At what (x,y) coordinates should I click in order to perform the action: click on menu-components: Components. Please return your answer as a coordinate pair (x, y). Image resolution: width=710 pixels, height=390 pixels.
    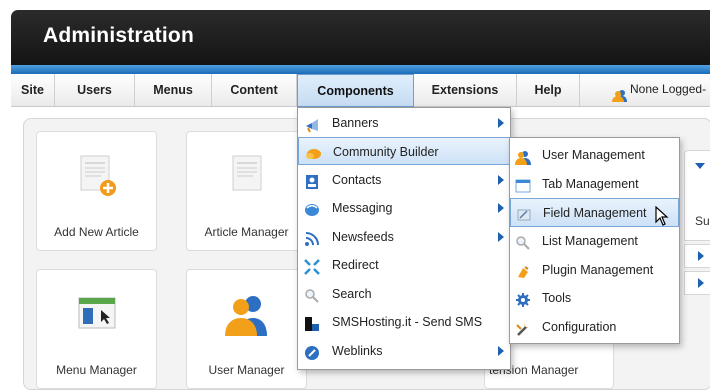
    Looking at the image, I should click on (355, 90).